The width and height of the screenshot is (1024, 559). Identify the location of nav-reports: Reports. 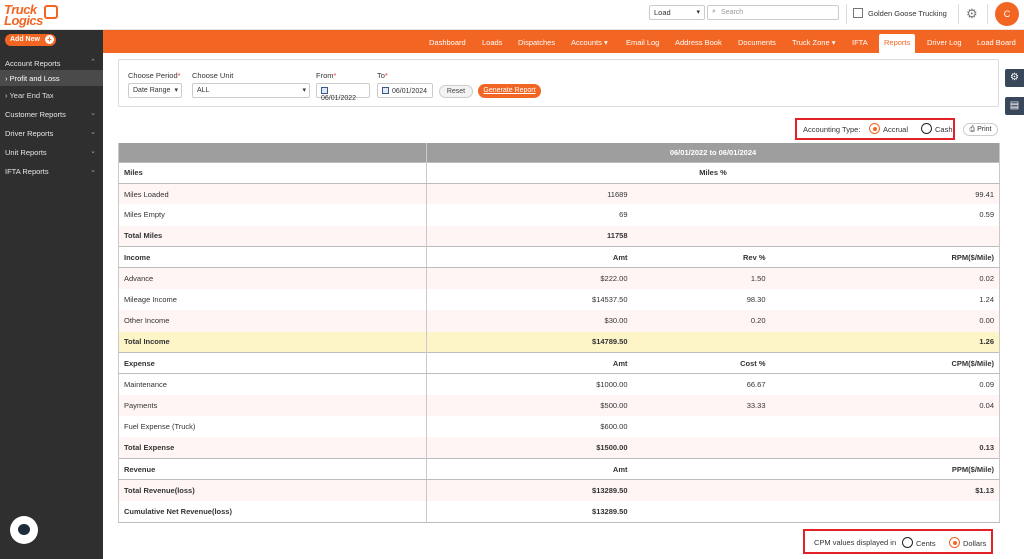
(897, 43).